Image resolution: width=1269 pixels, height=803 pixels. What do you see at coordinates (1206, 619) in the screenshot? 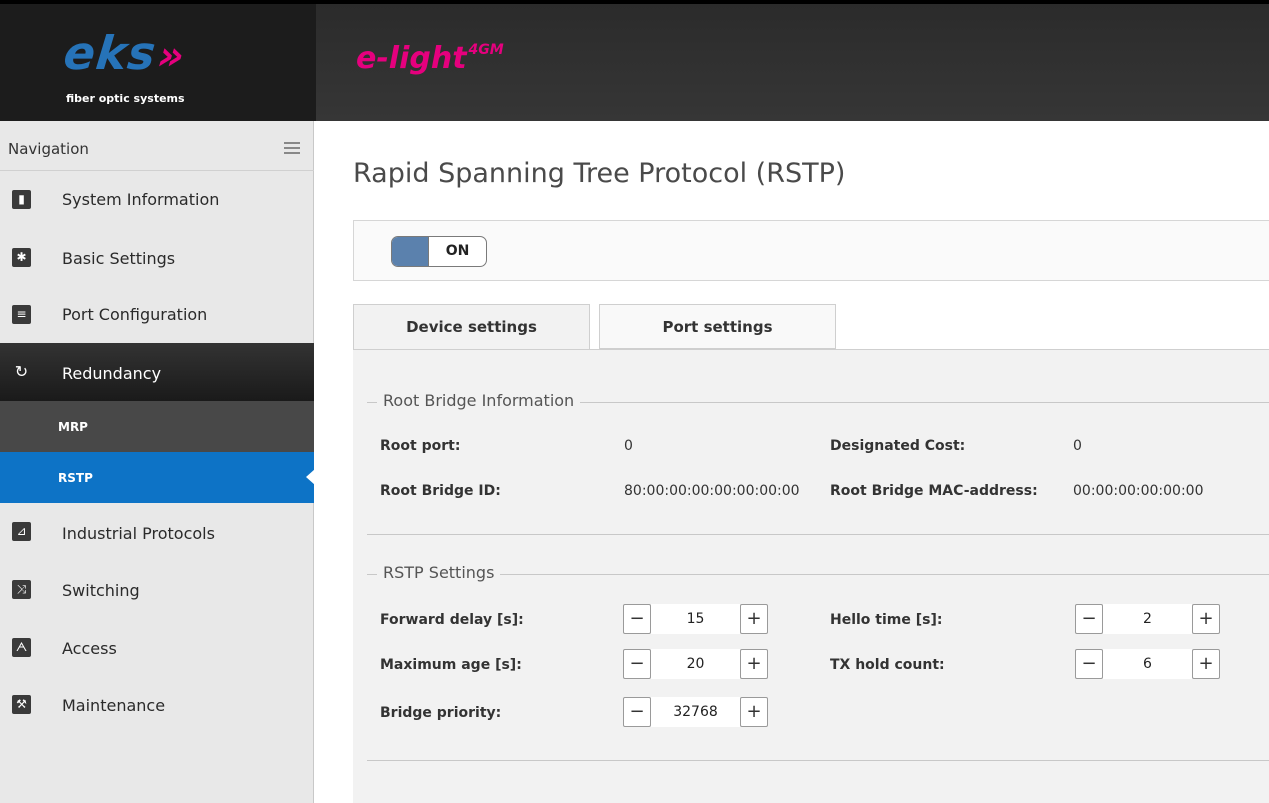
I see `hello-time-increment-button: +` at bounding box center [1206, 619].